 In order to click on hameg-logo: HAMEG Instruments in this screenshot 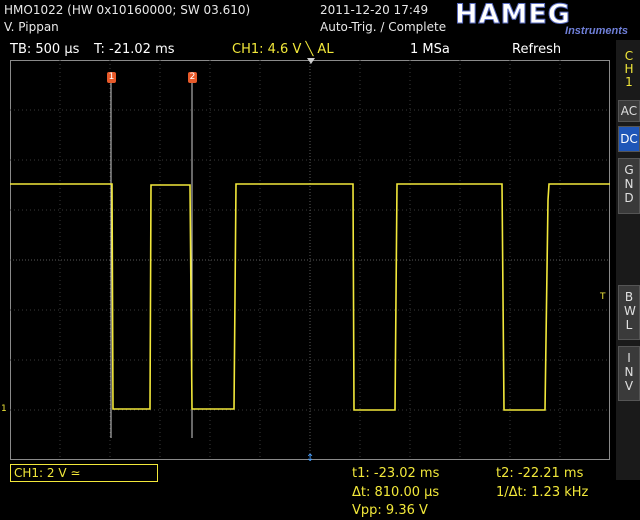, I will do `click(542, 19)`.